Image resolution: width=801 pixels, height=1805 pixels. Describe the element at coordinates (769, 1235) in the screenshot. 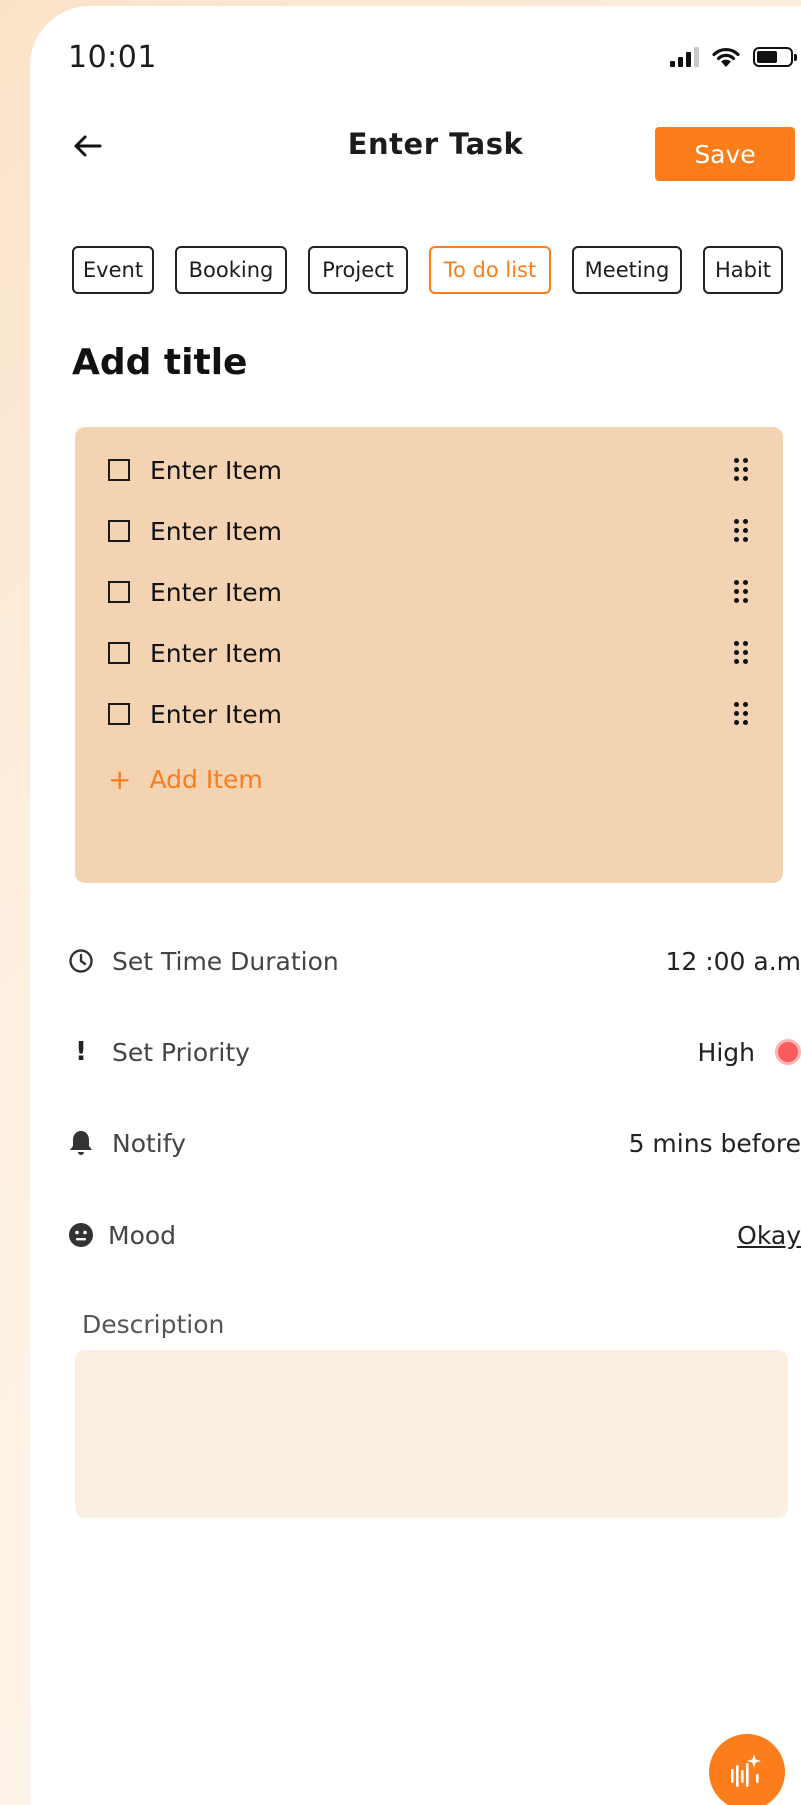

I see `mood-value: Okay` at that location.